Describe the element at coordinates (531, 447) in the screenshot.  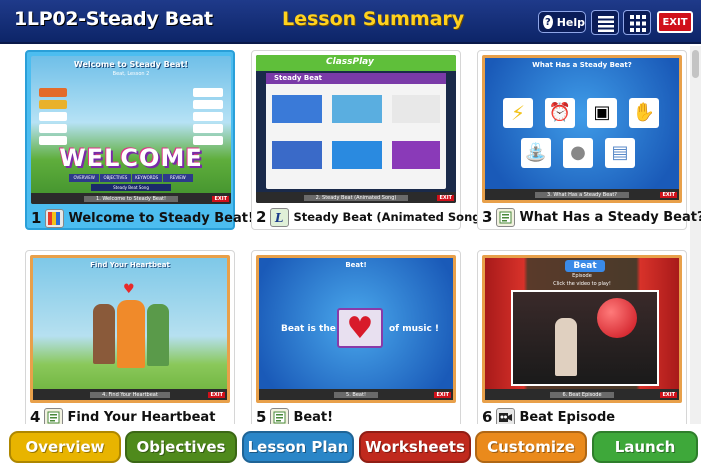
I see `customize-button: Customize` at that location.